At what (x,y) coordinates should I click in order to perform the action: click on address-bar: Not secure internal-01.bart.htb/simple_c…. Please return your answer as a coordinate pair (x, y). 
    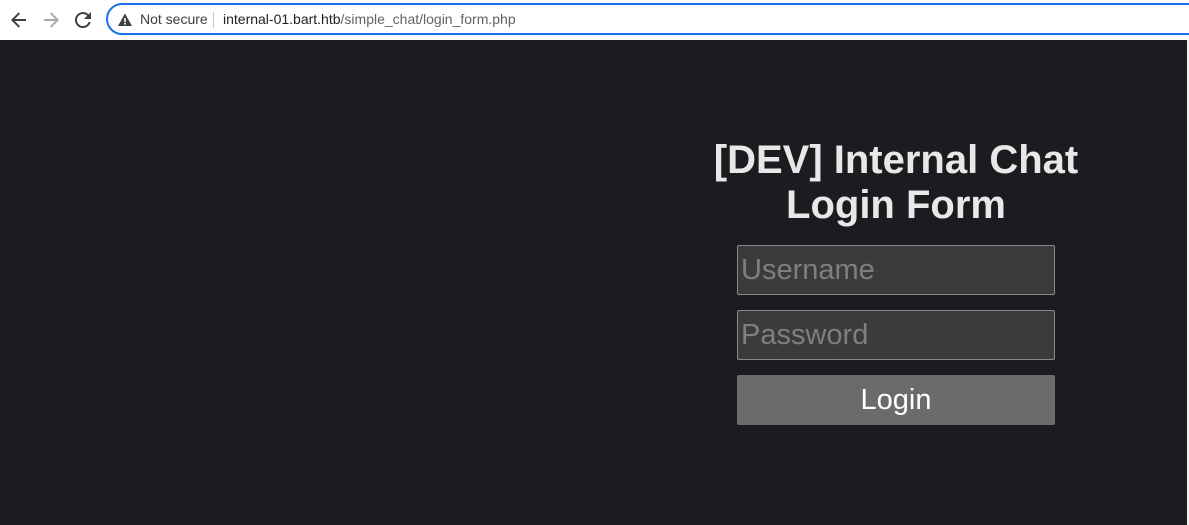
    Looking at the image, I should click on (647, 19).